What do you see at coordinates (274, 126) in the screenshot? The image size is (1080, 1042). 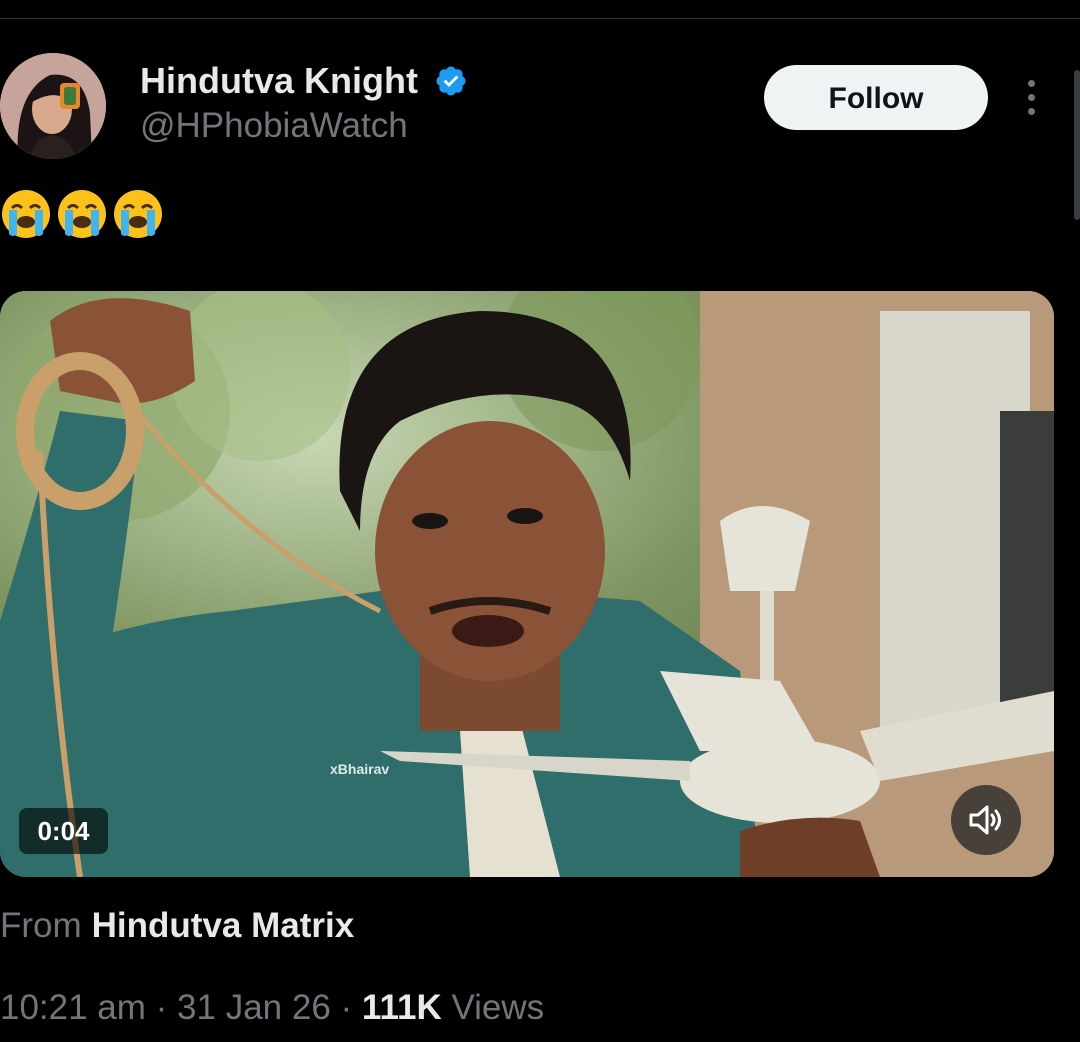 I see `user-handle: @HPhobiaWatch` at bounding box center [274, 126].